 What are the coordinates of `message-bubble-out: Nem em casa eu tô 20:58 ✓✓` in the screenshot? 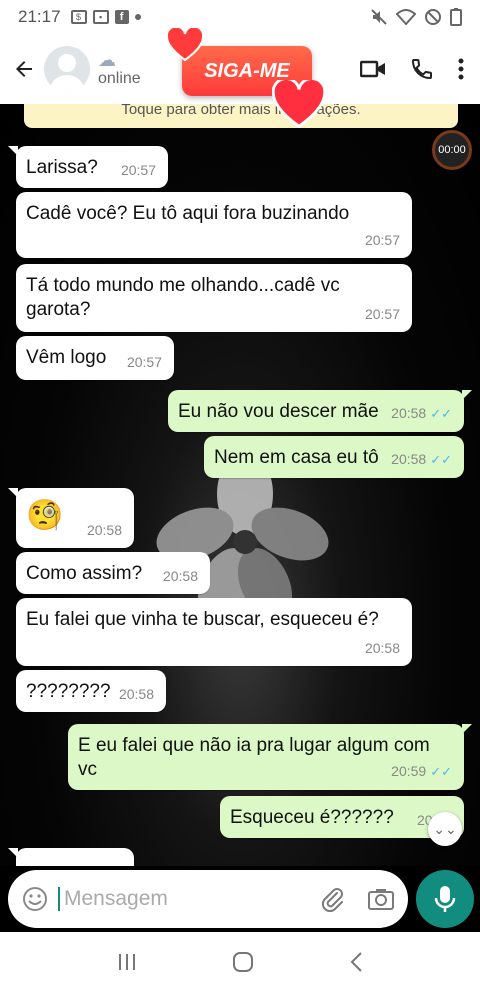 It's located at (334, 457).